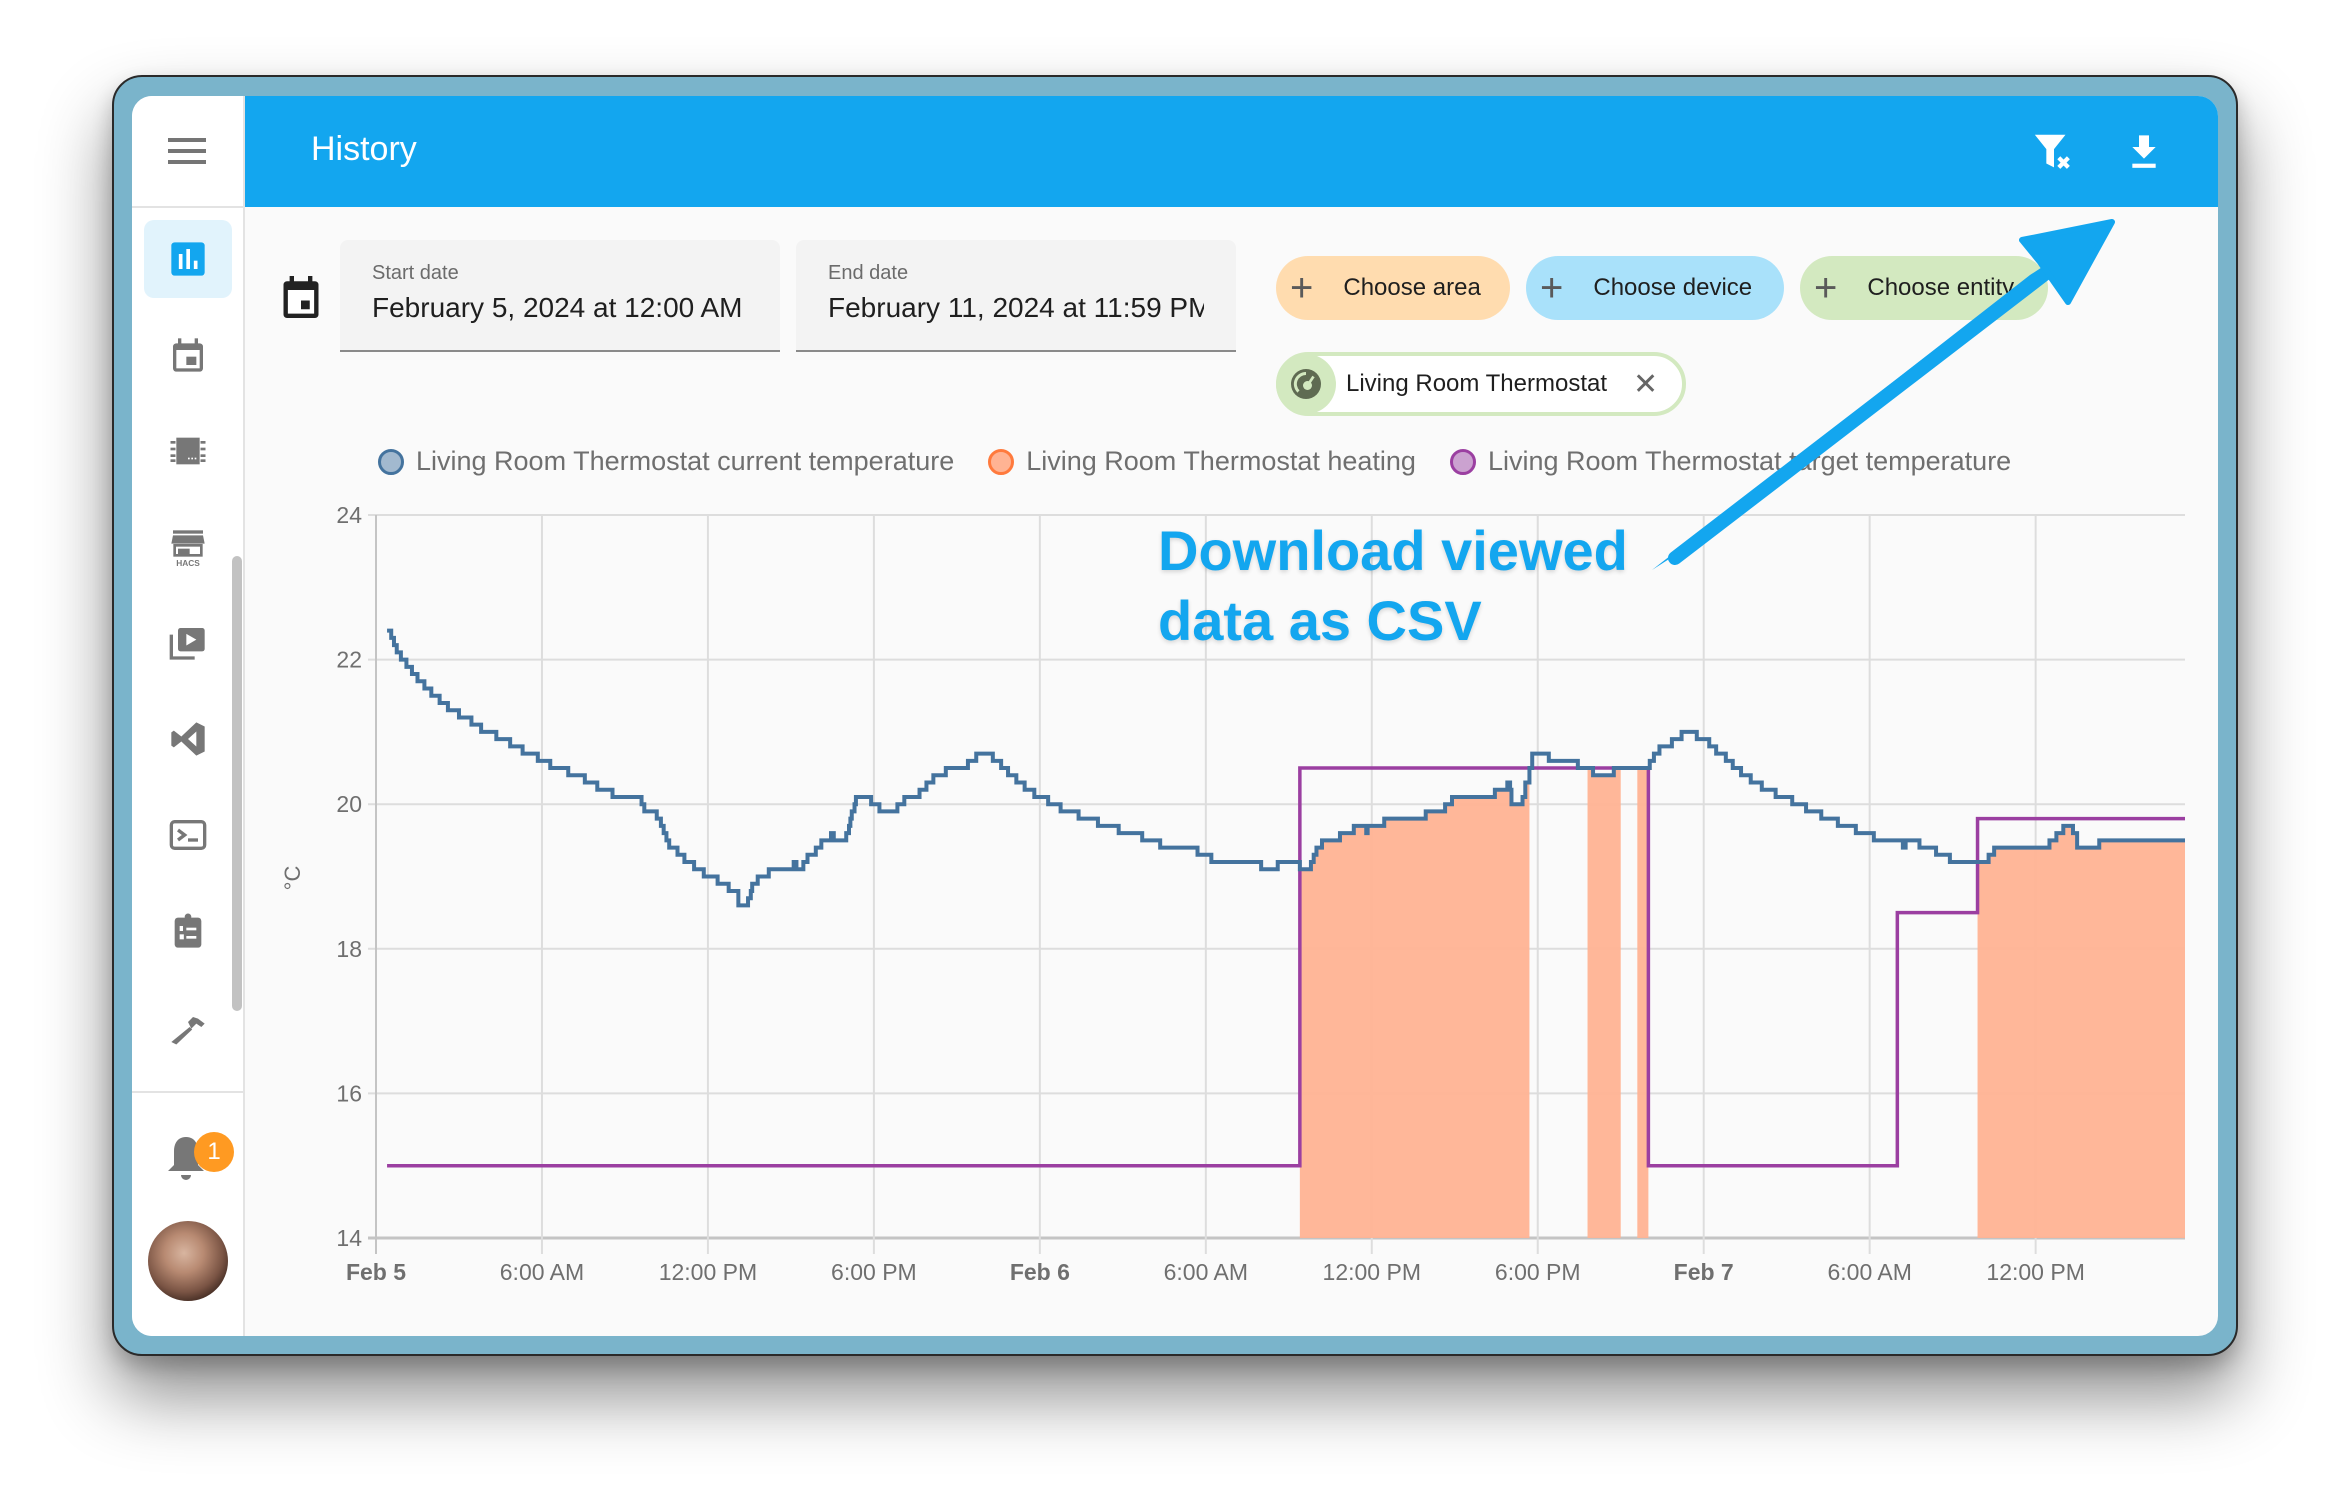  Describe the element at coordinates (188, 1031) in the screenshot. I see `hammer-icon` at that location.